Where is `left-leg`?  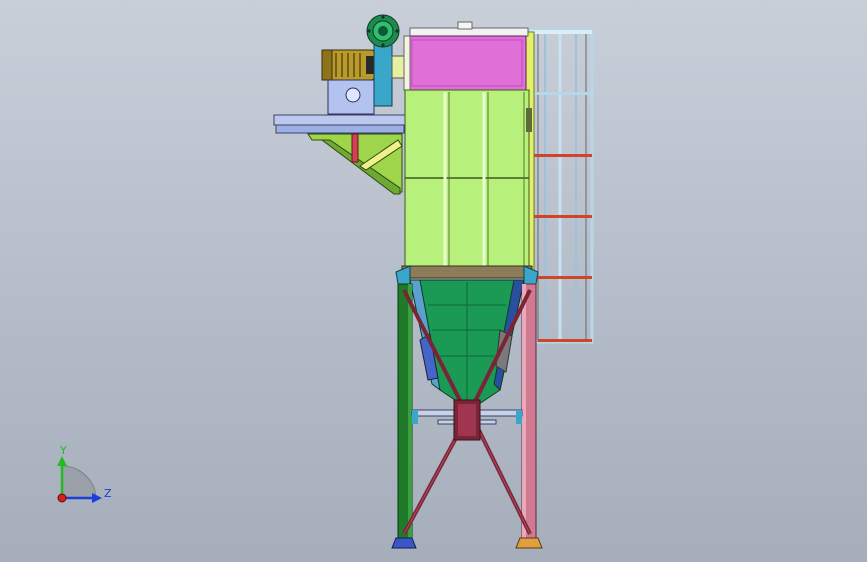 left-leg is located at coordinates (405, 412).